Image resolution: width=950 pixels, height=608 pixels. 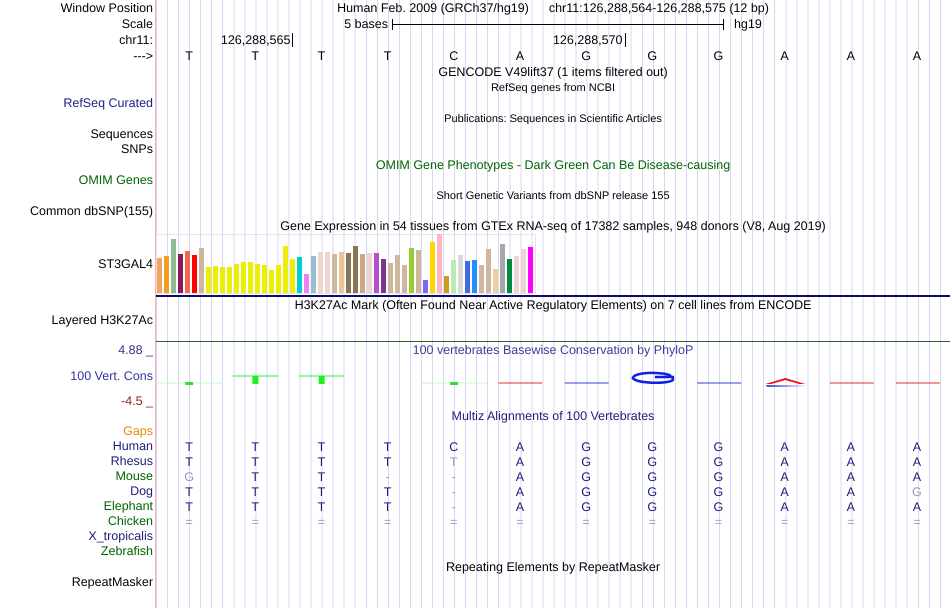 I want to click on scale-assembly: hg19, so click(x=748, y=24).